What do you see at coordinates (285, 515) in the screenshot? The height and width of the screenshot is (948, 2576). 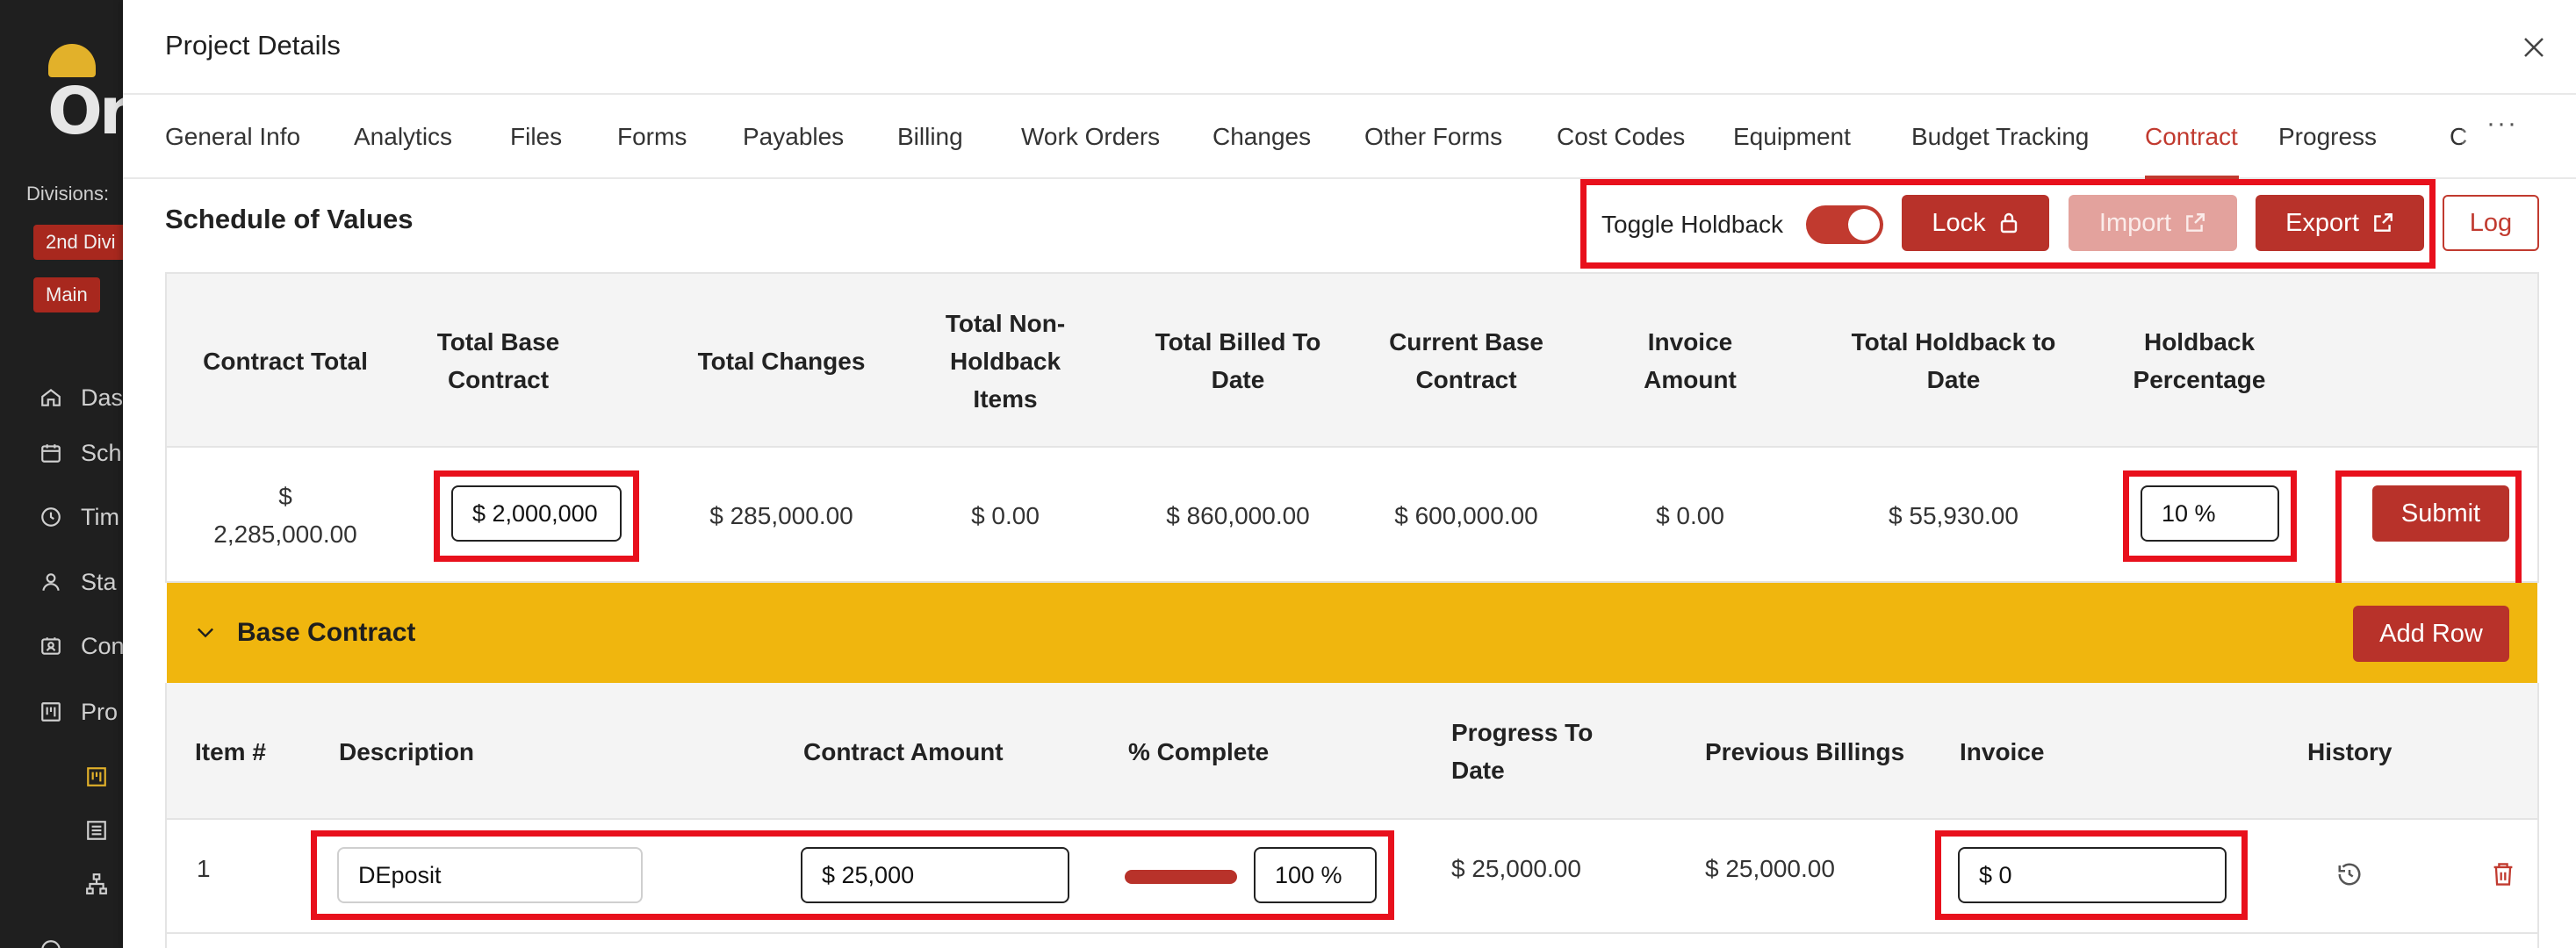 I see `contract-total-value: $ 2,285,000.00` at bounding box center [285, 515].